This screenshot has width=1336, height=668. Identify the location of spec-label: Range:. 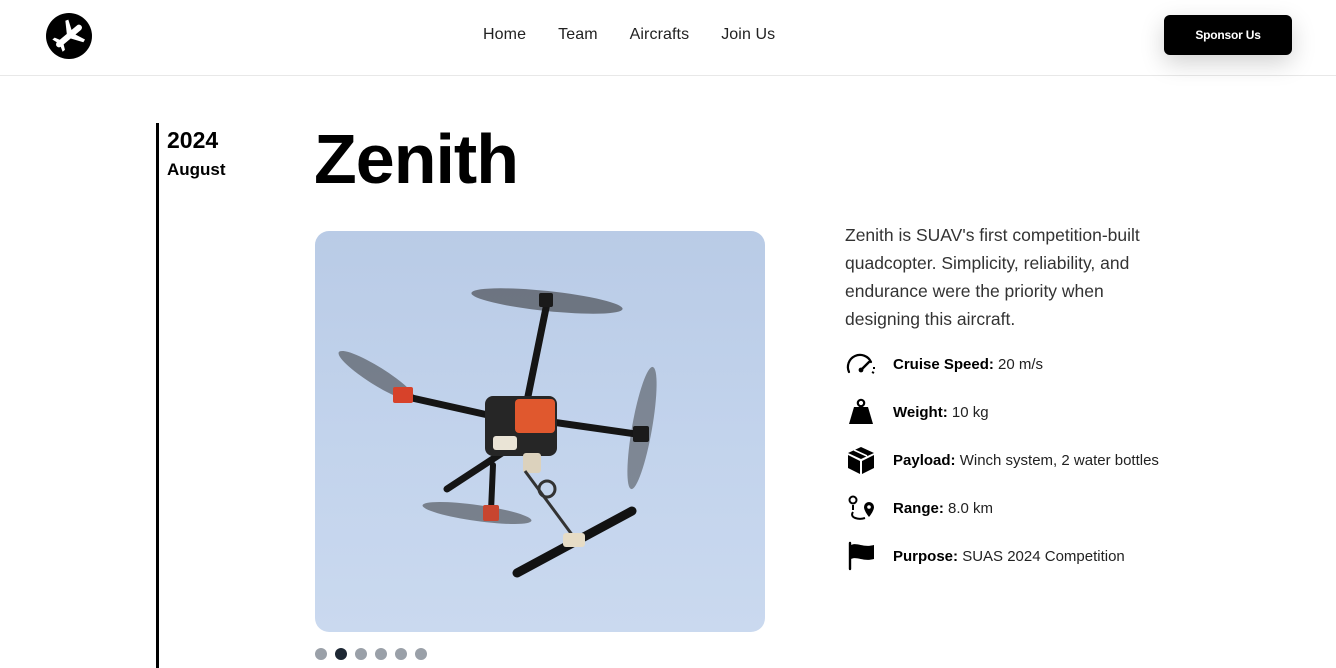
(918, 508).